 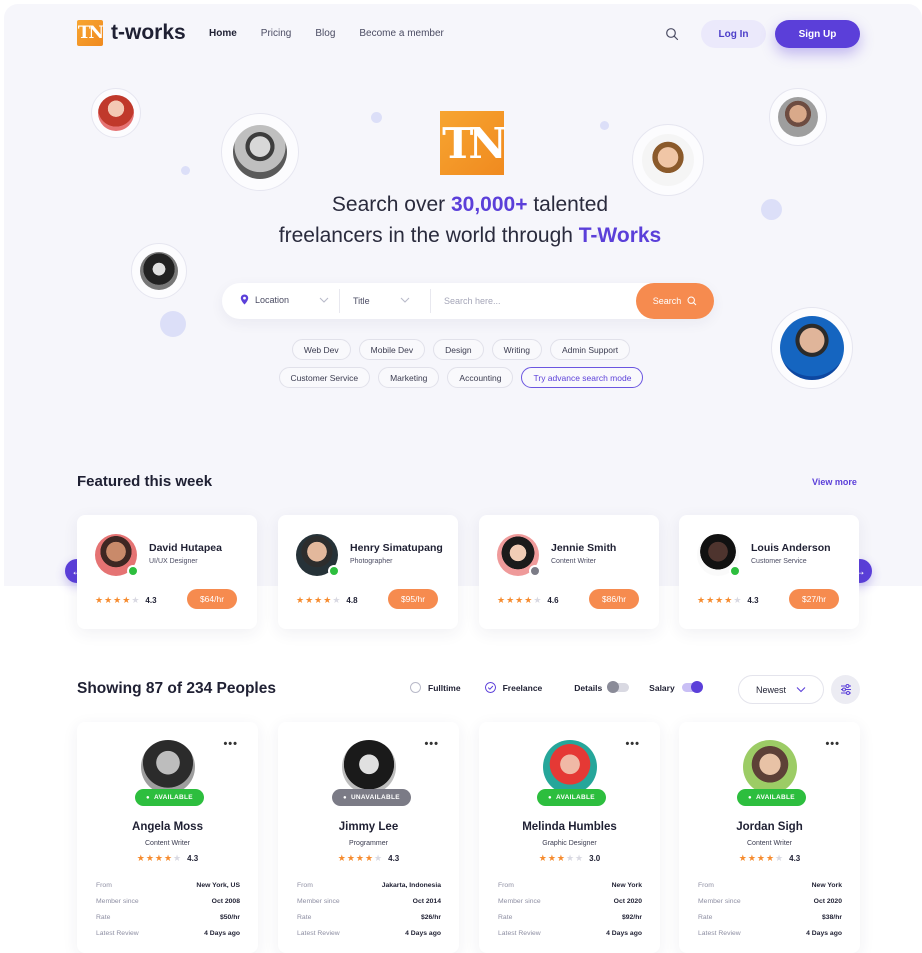 I want to click on decor-dot, so click(x=376, y=117).